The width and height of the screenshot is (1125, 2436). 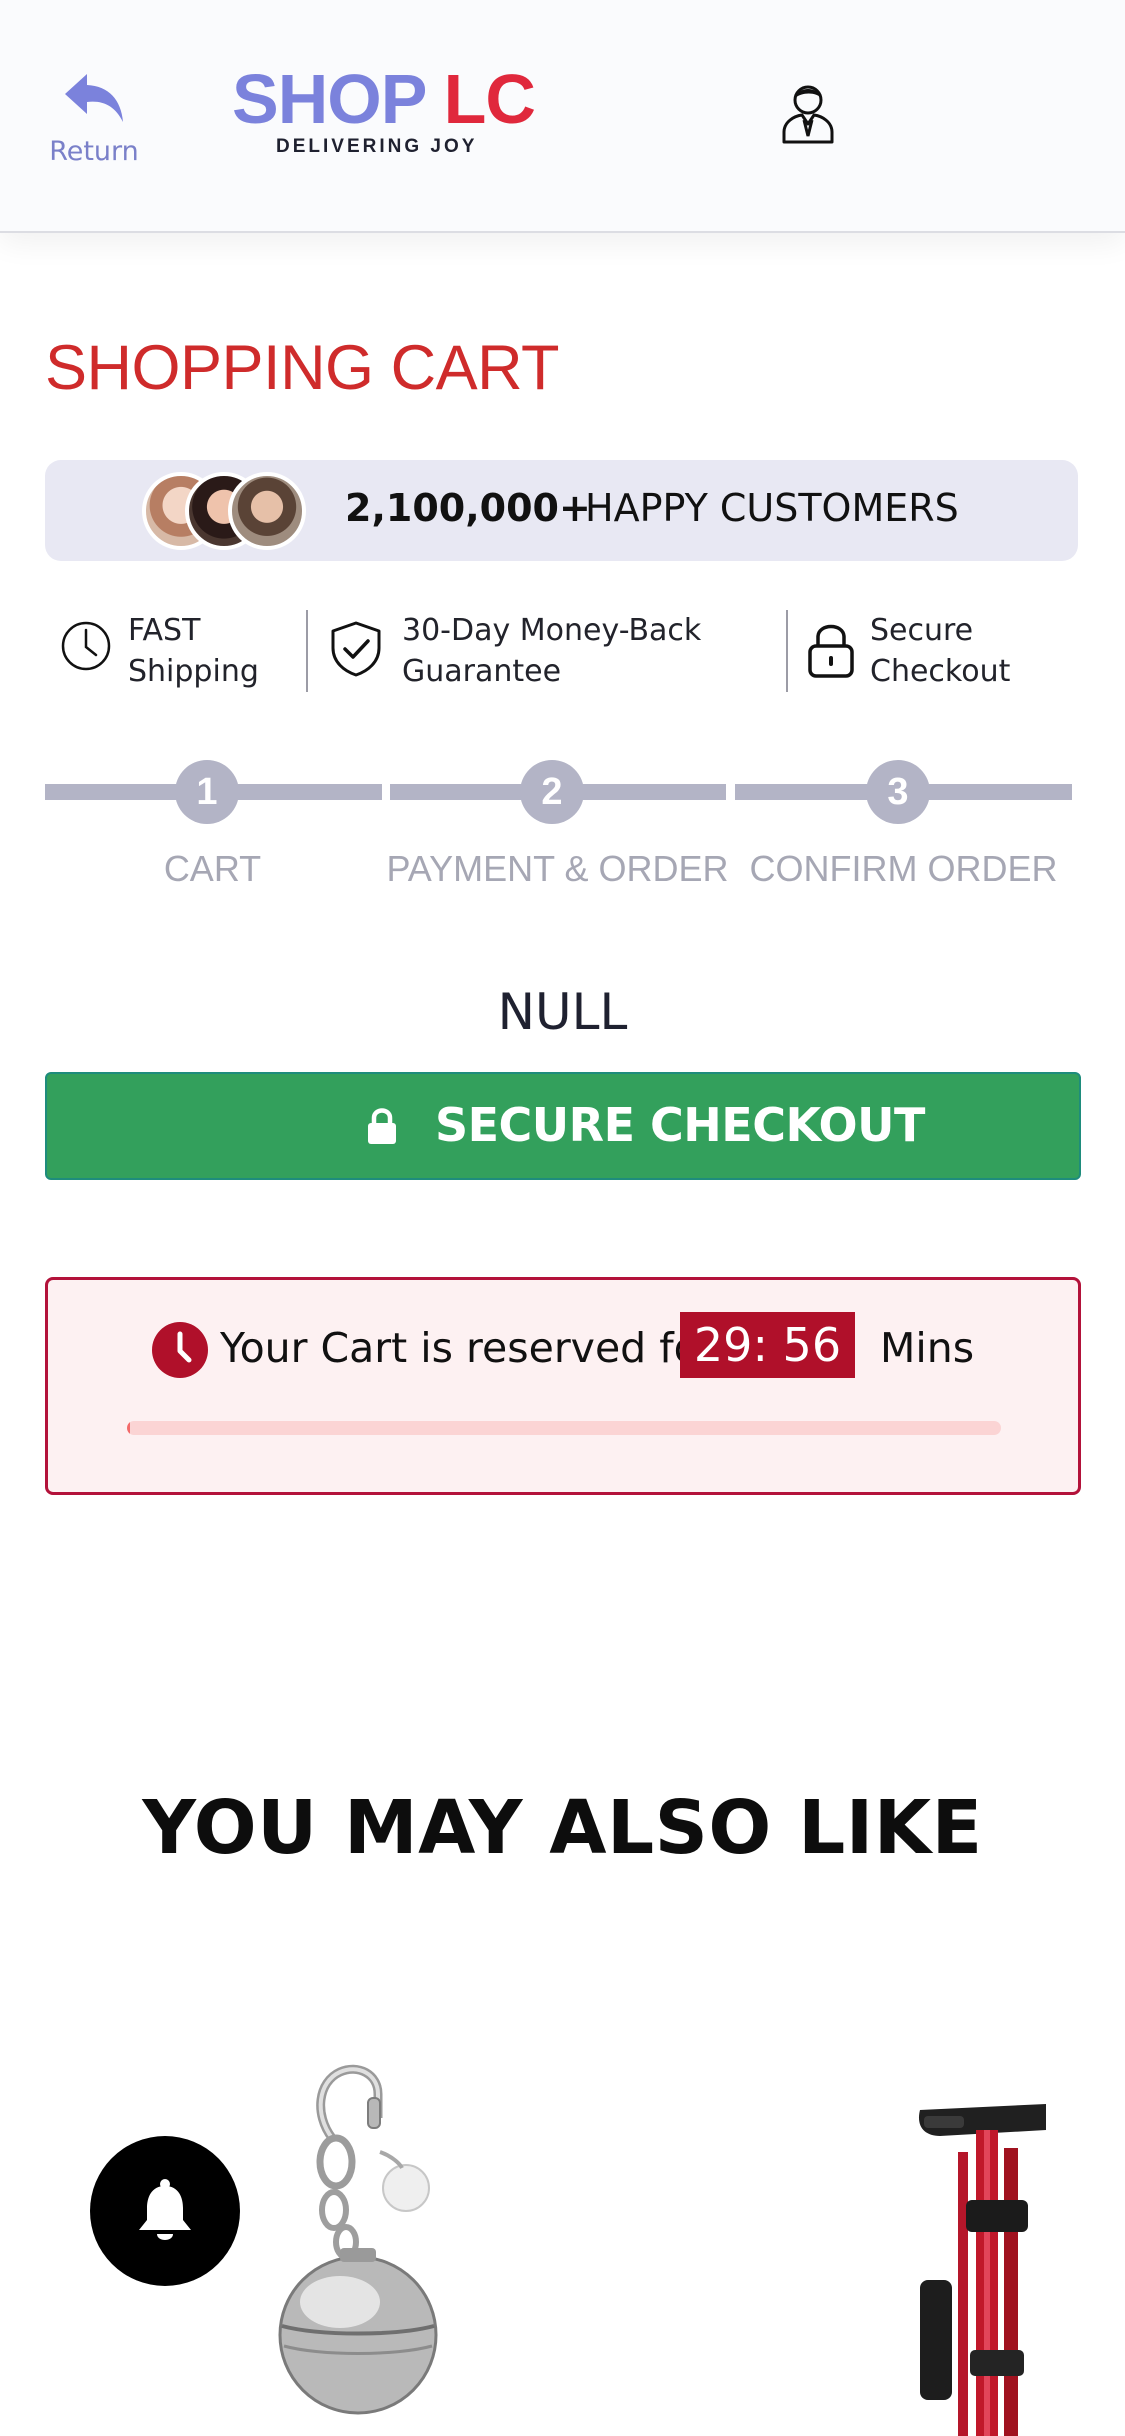 What do you see at coordinates (482, 671) in the screenshot?
I see `feature-line2: Guarantee` at bounding box center [482, 671].